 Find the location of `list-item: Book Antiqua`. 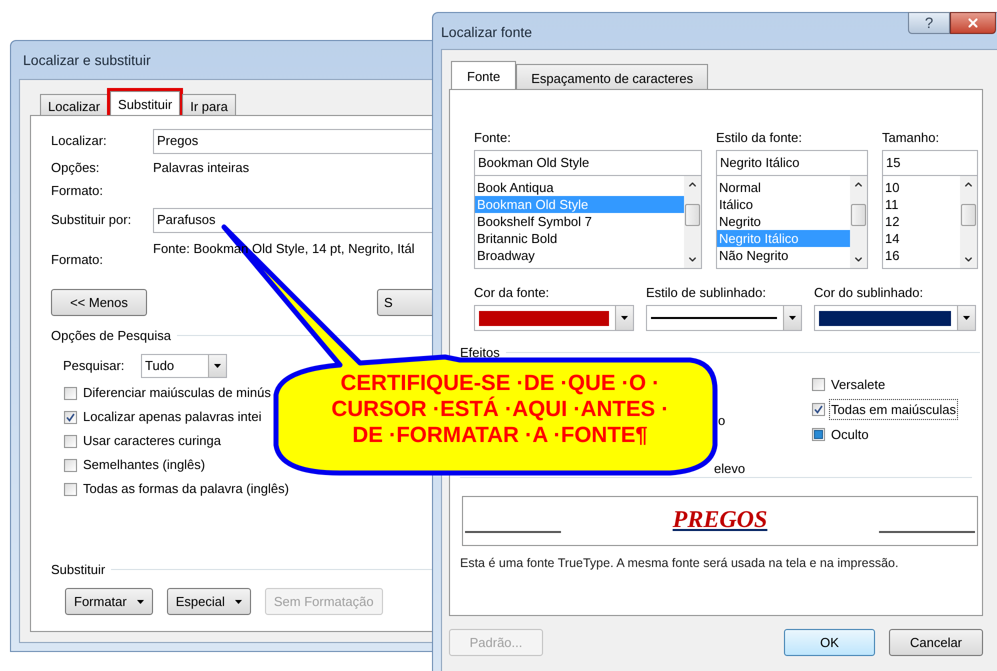

list-item: Book Antiqua is located at coordinates (579, 187).